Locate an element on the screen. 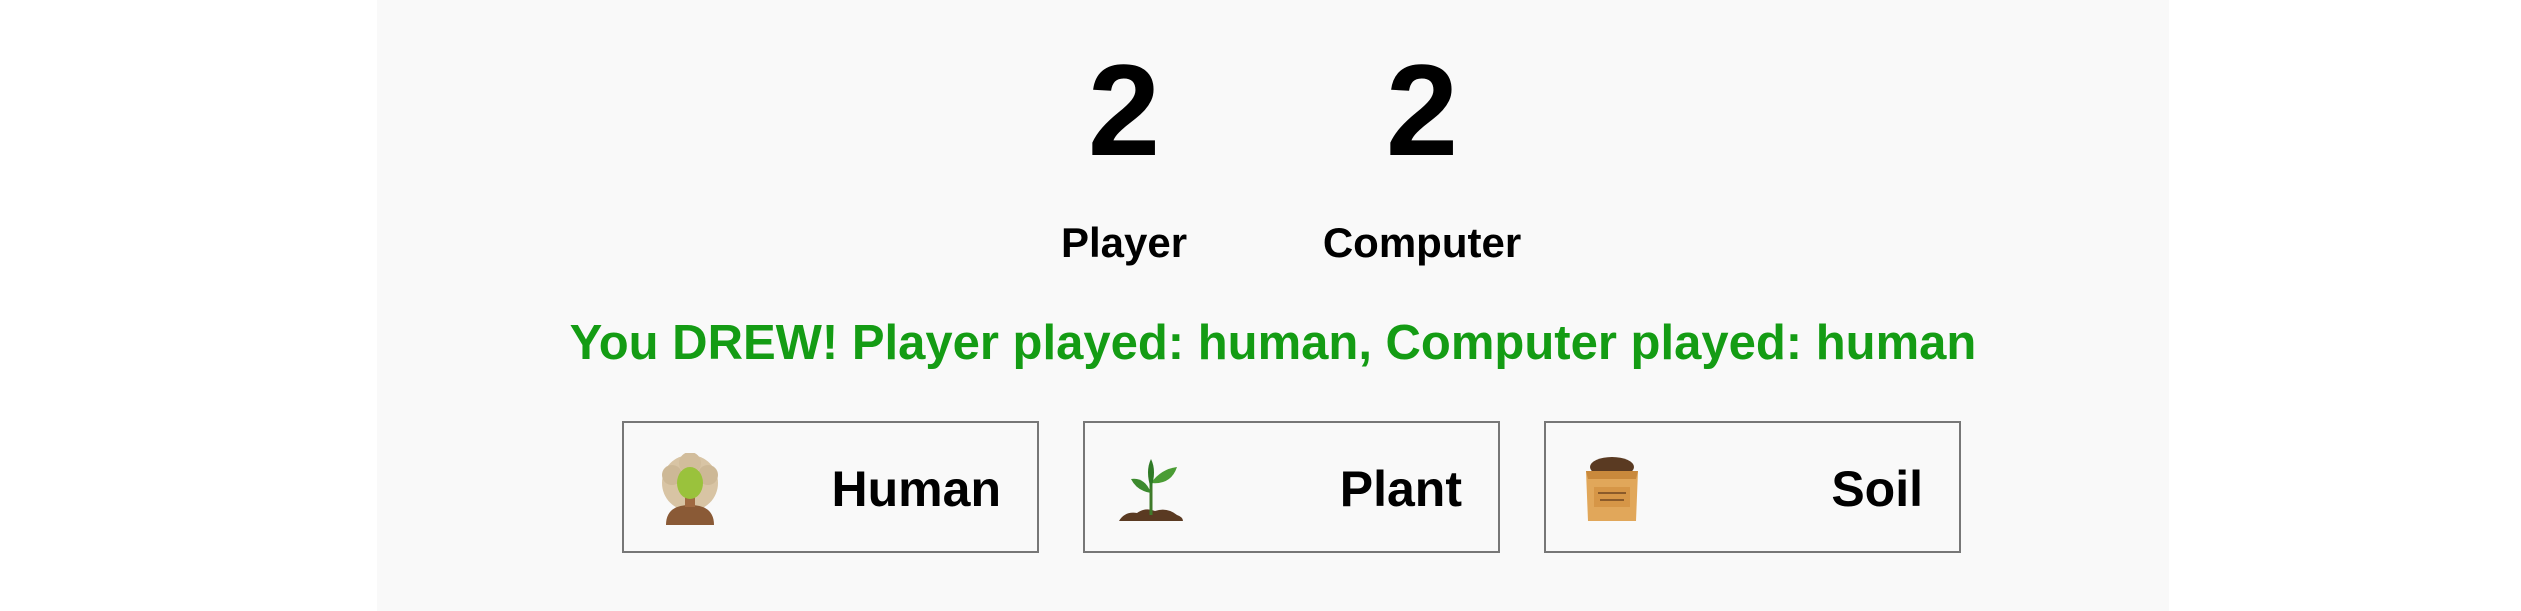  computer-label: Computer is located at coordinates (1422, 242).